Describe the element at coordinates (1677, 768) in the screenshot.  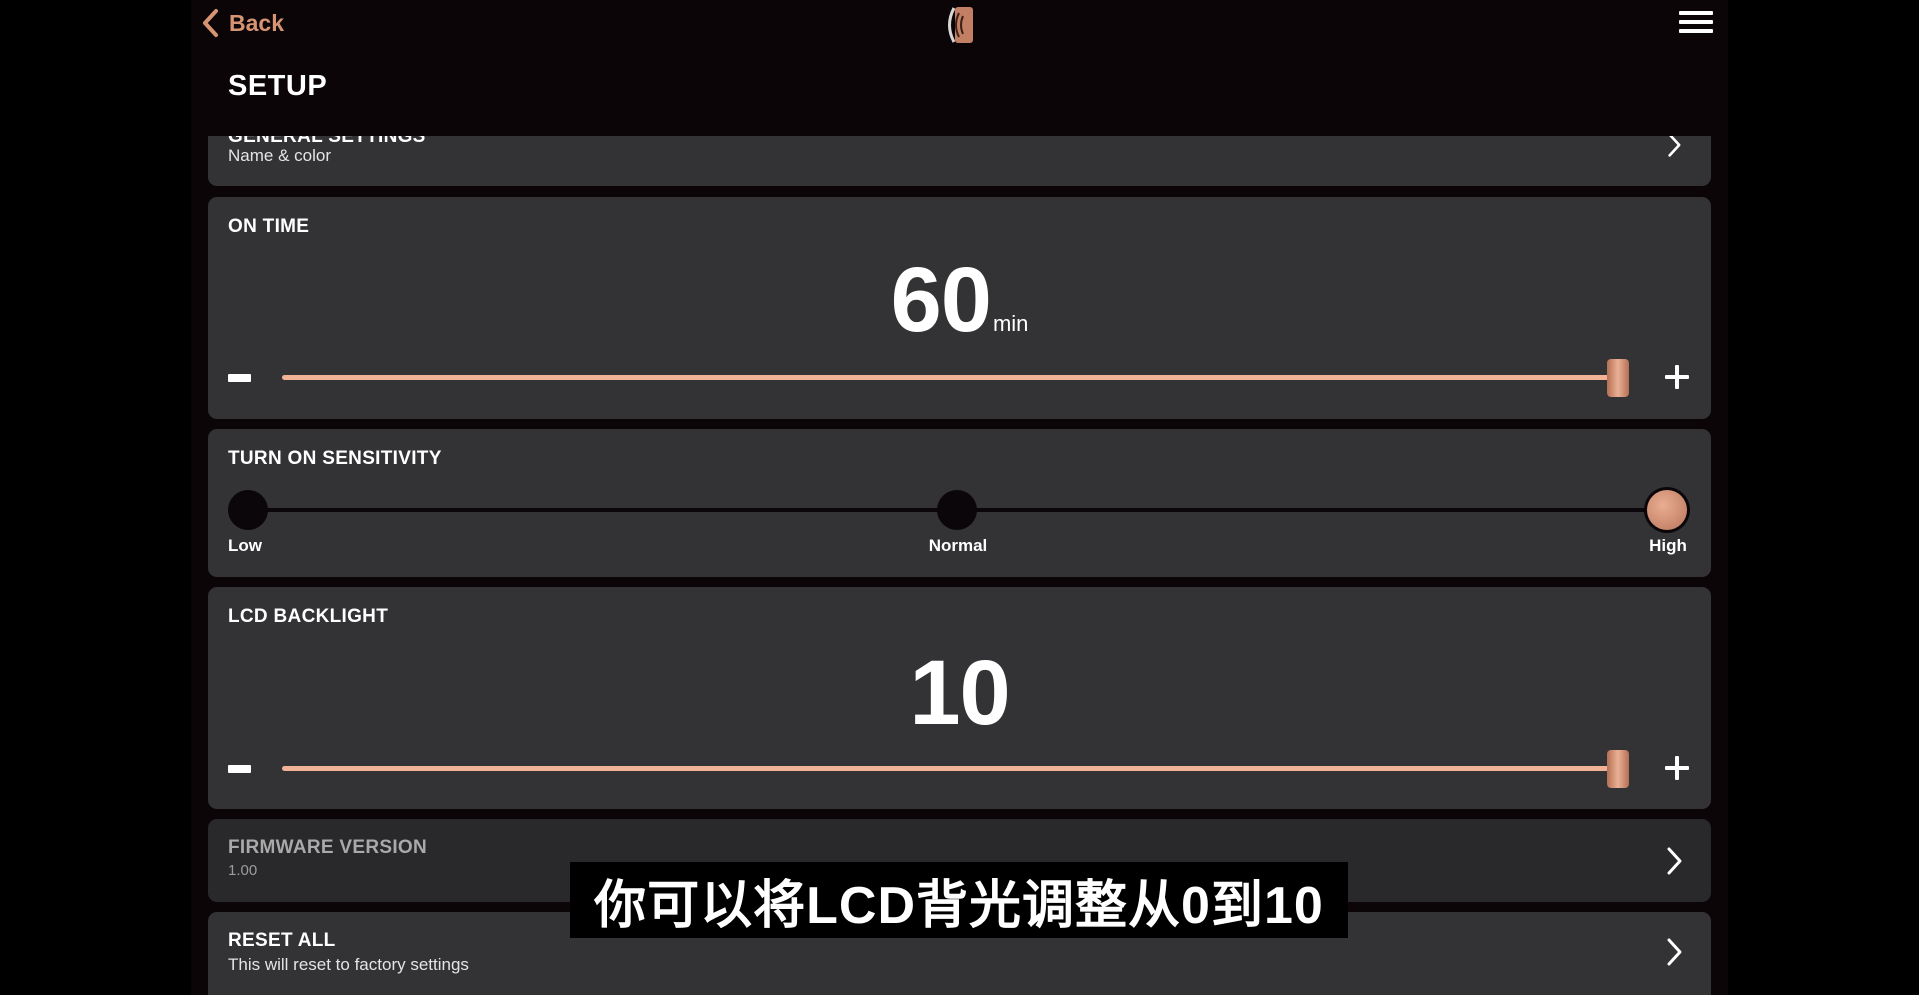
I see `backlight-increase-button` at that location.